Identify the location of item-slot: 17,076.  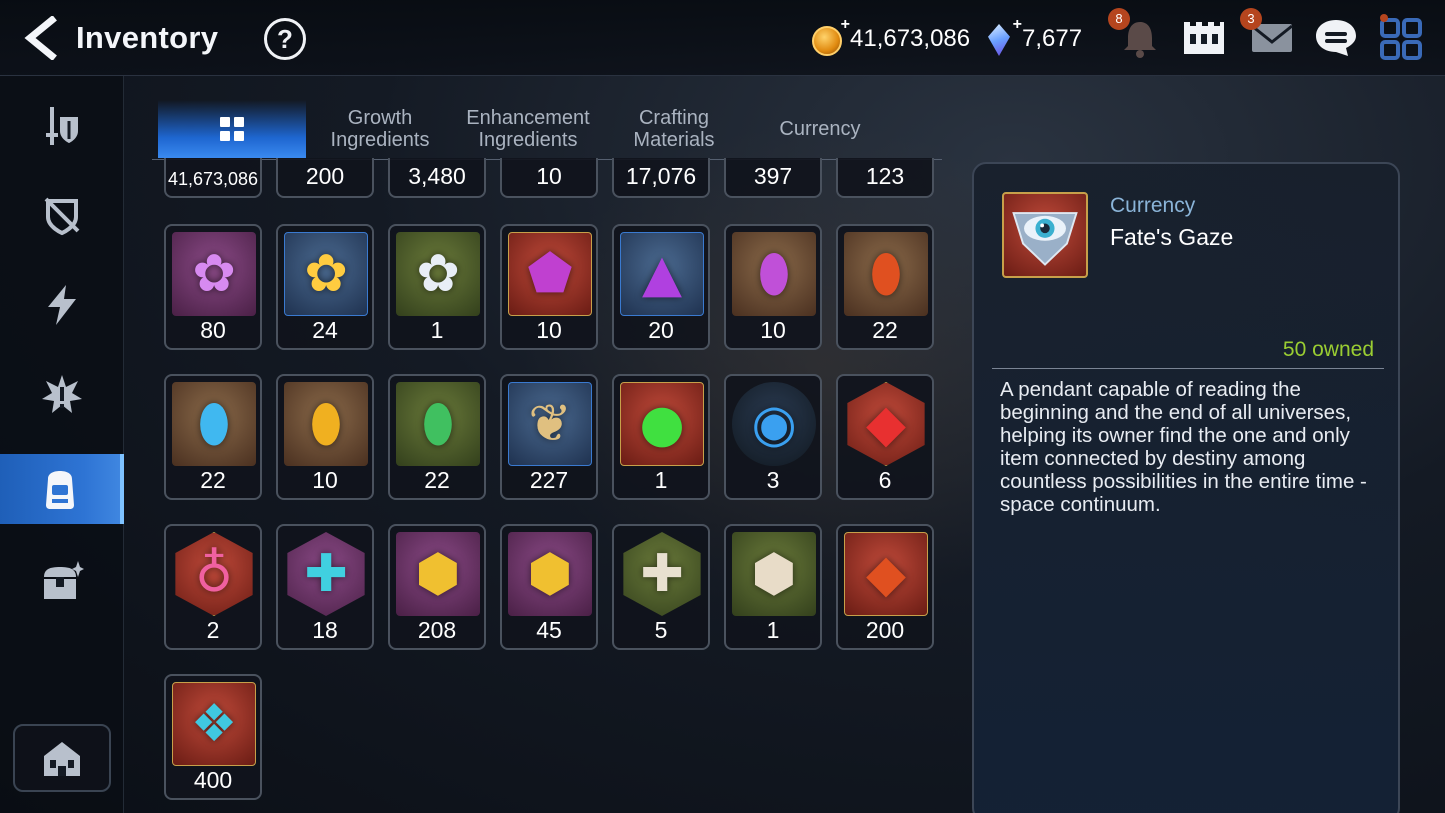
(661, 178).